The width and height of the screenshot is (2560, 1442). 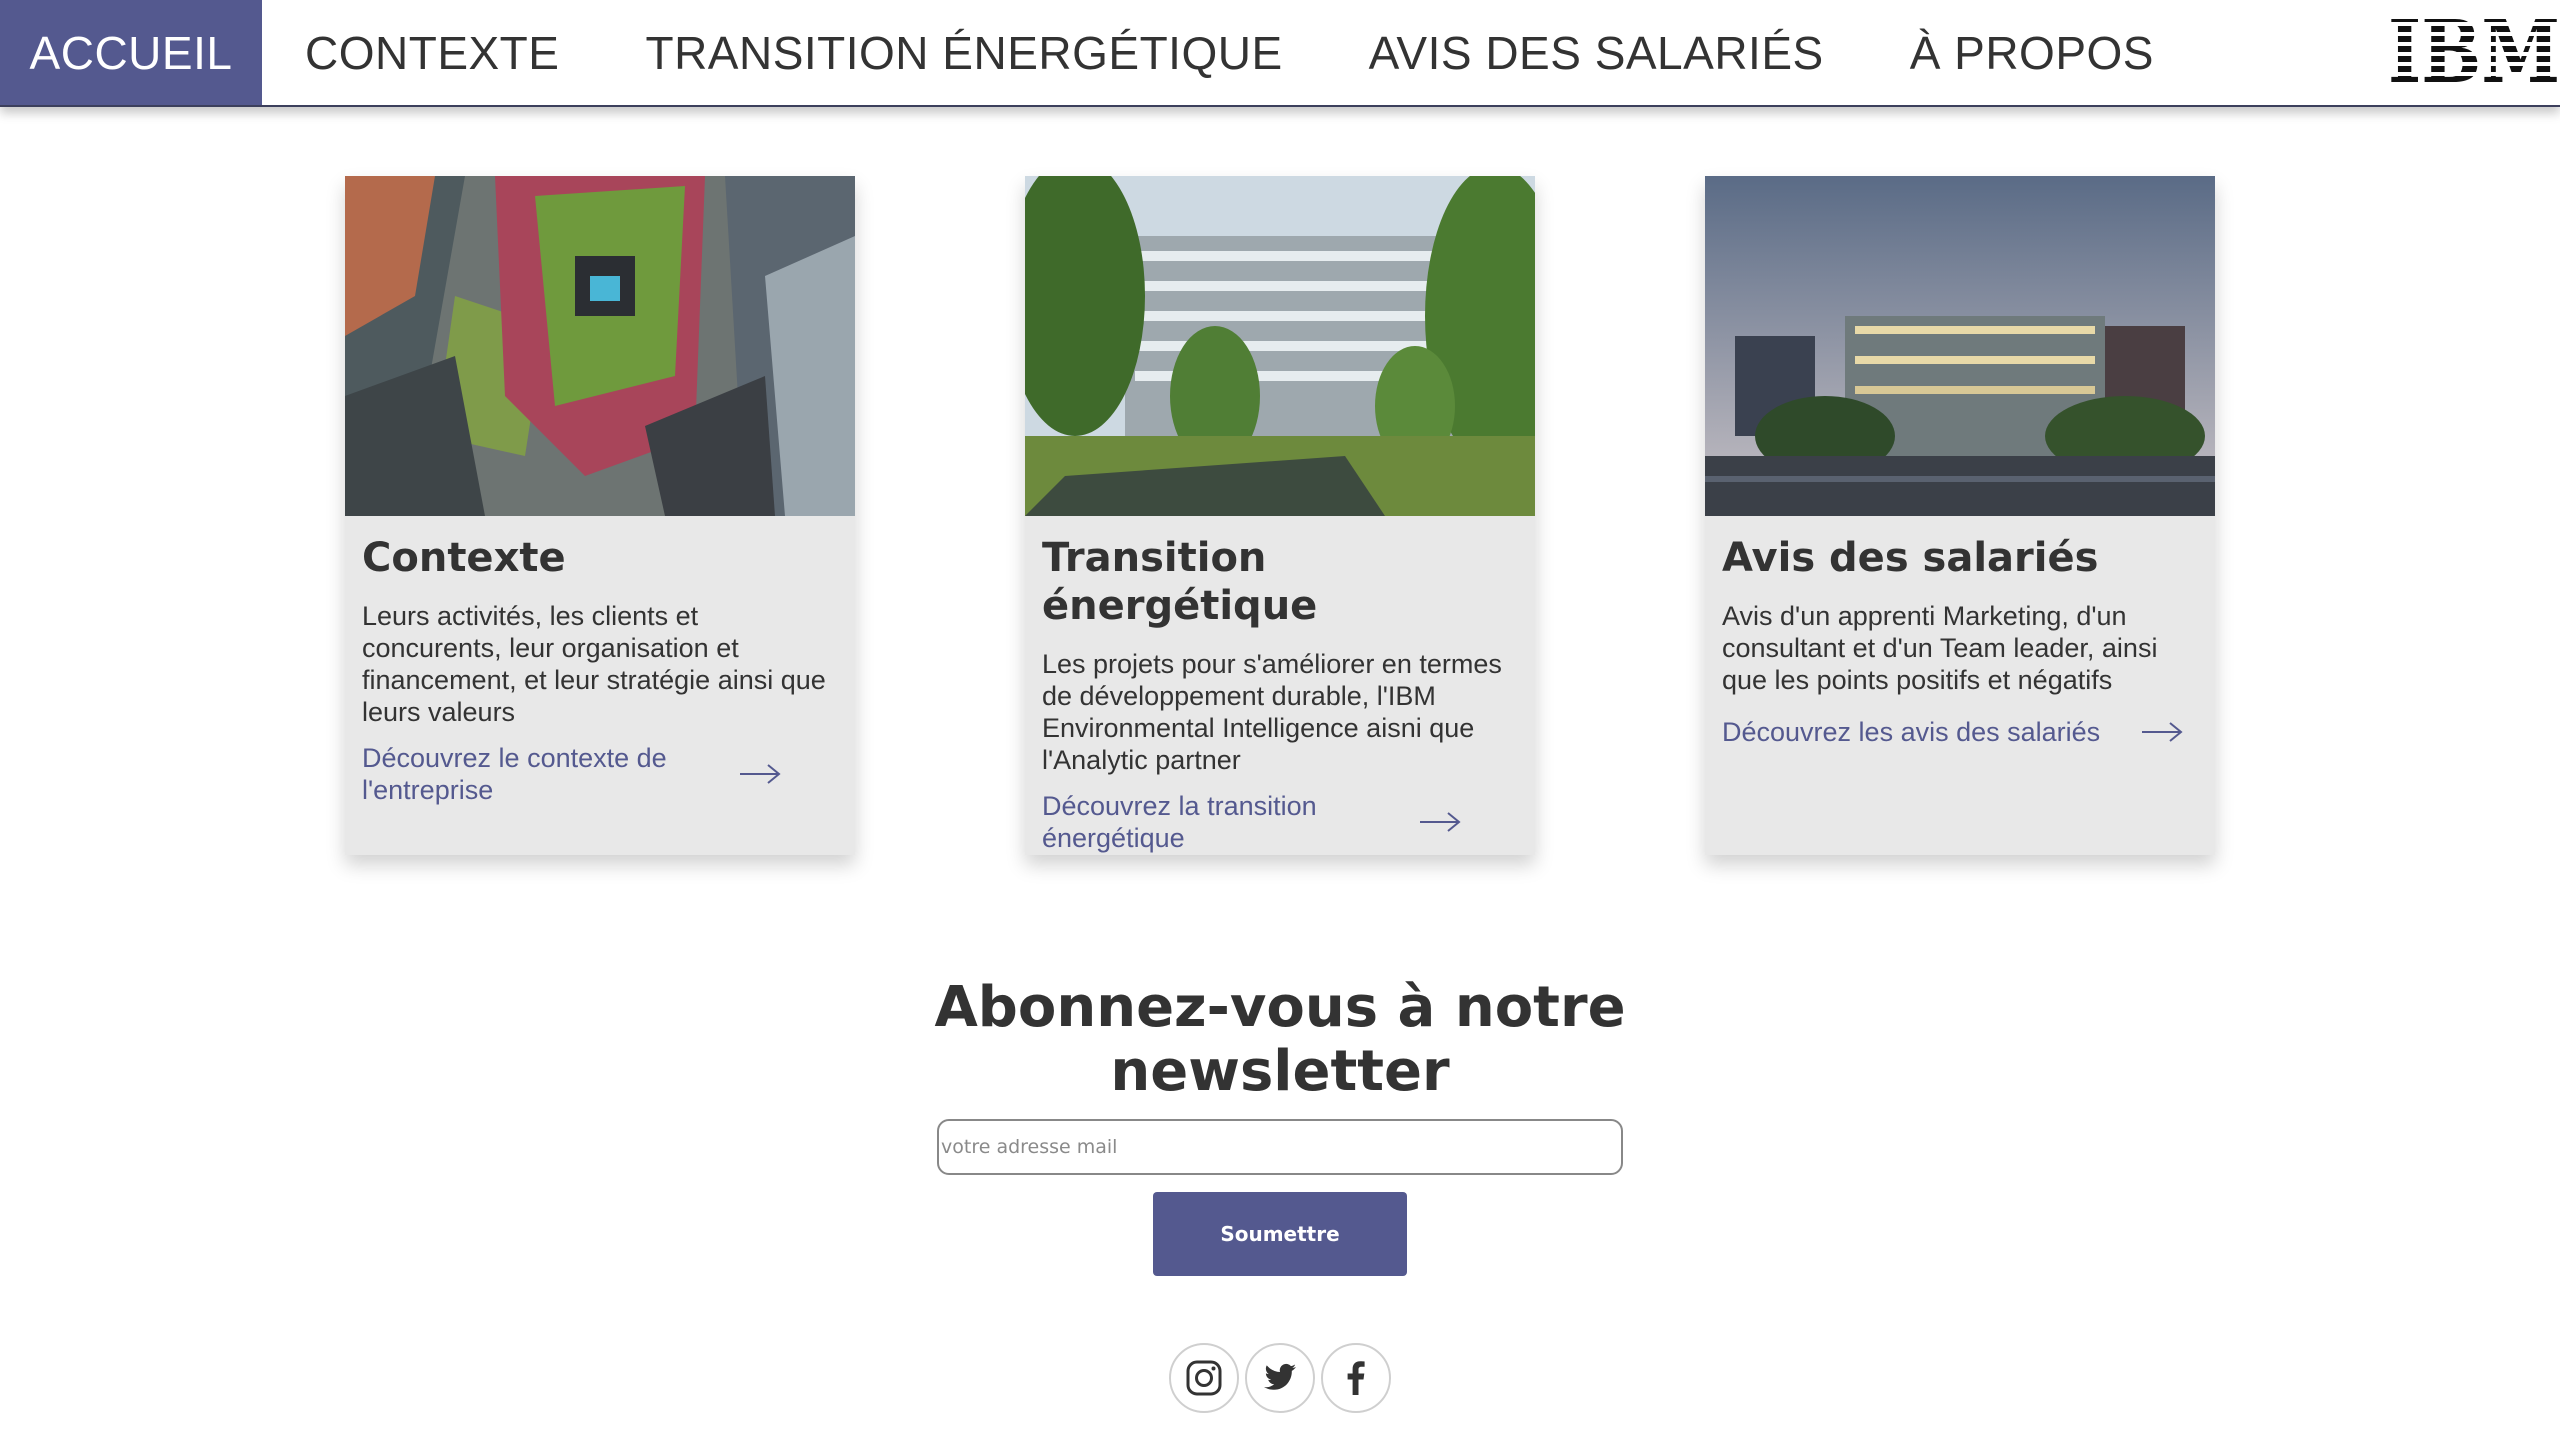 What do you see at coordinates (1180, 582) in the screenshot?
I see `card-title: Transition énergétique` at bounding box center [1180, 582].